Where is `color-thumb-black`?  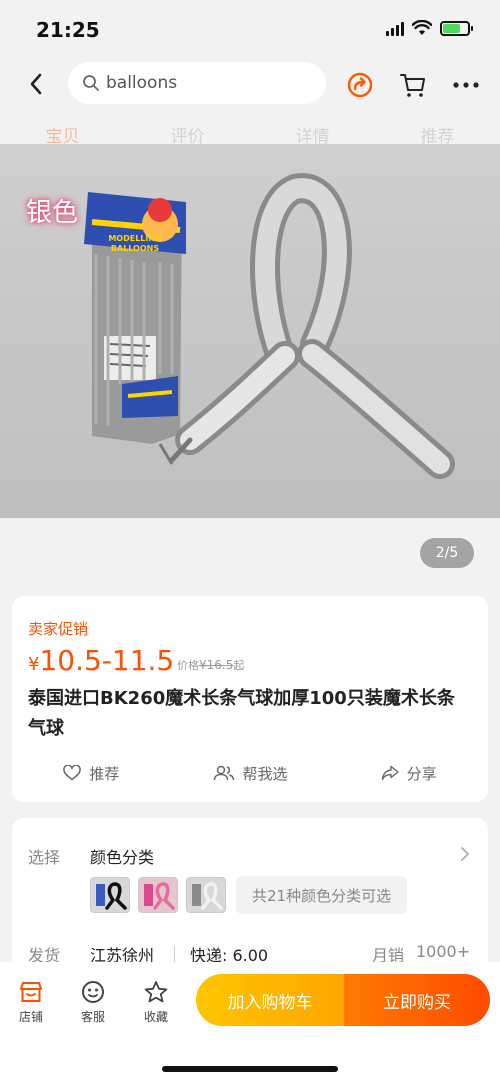
color-thumb-black is located at coordinates (110, 895).